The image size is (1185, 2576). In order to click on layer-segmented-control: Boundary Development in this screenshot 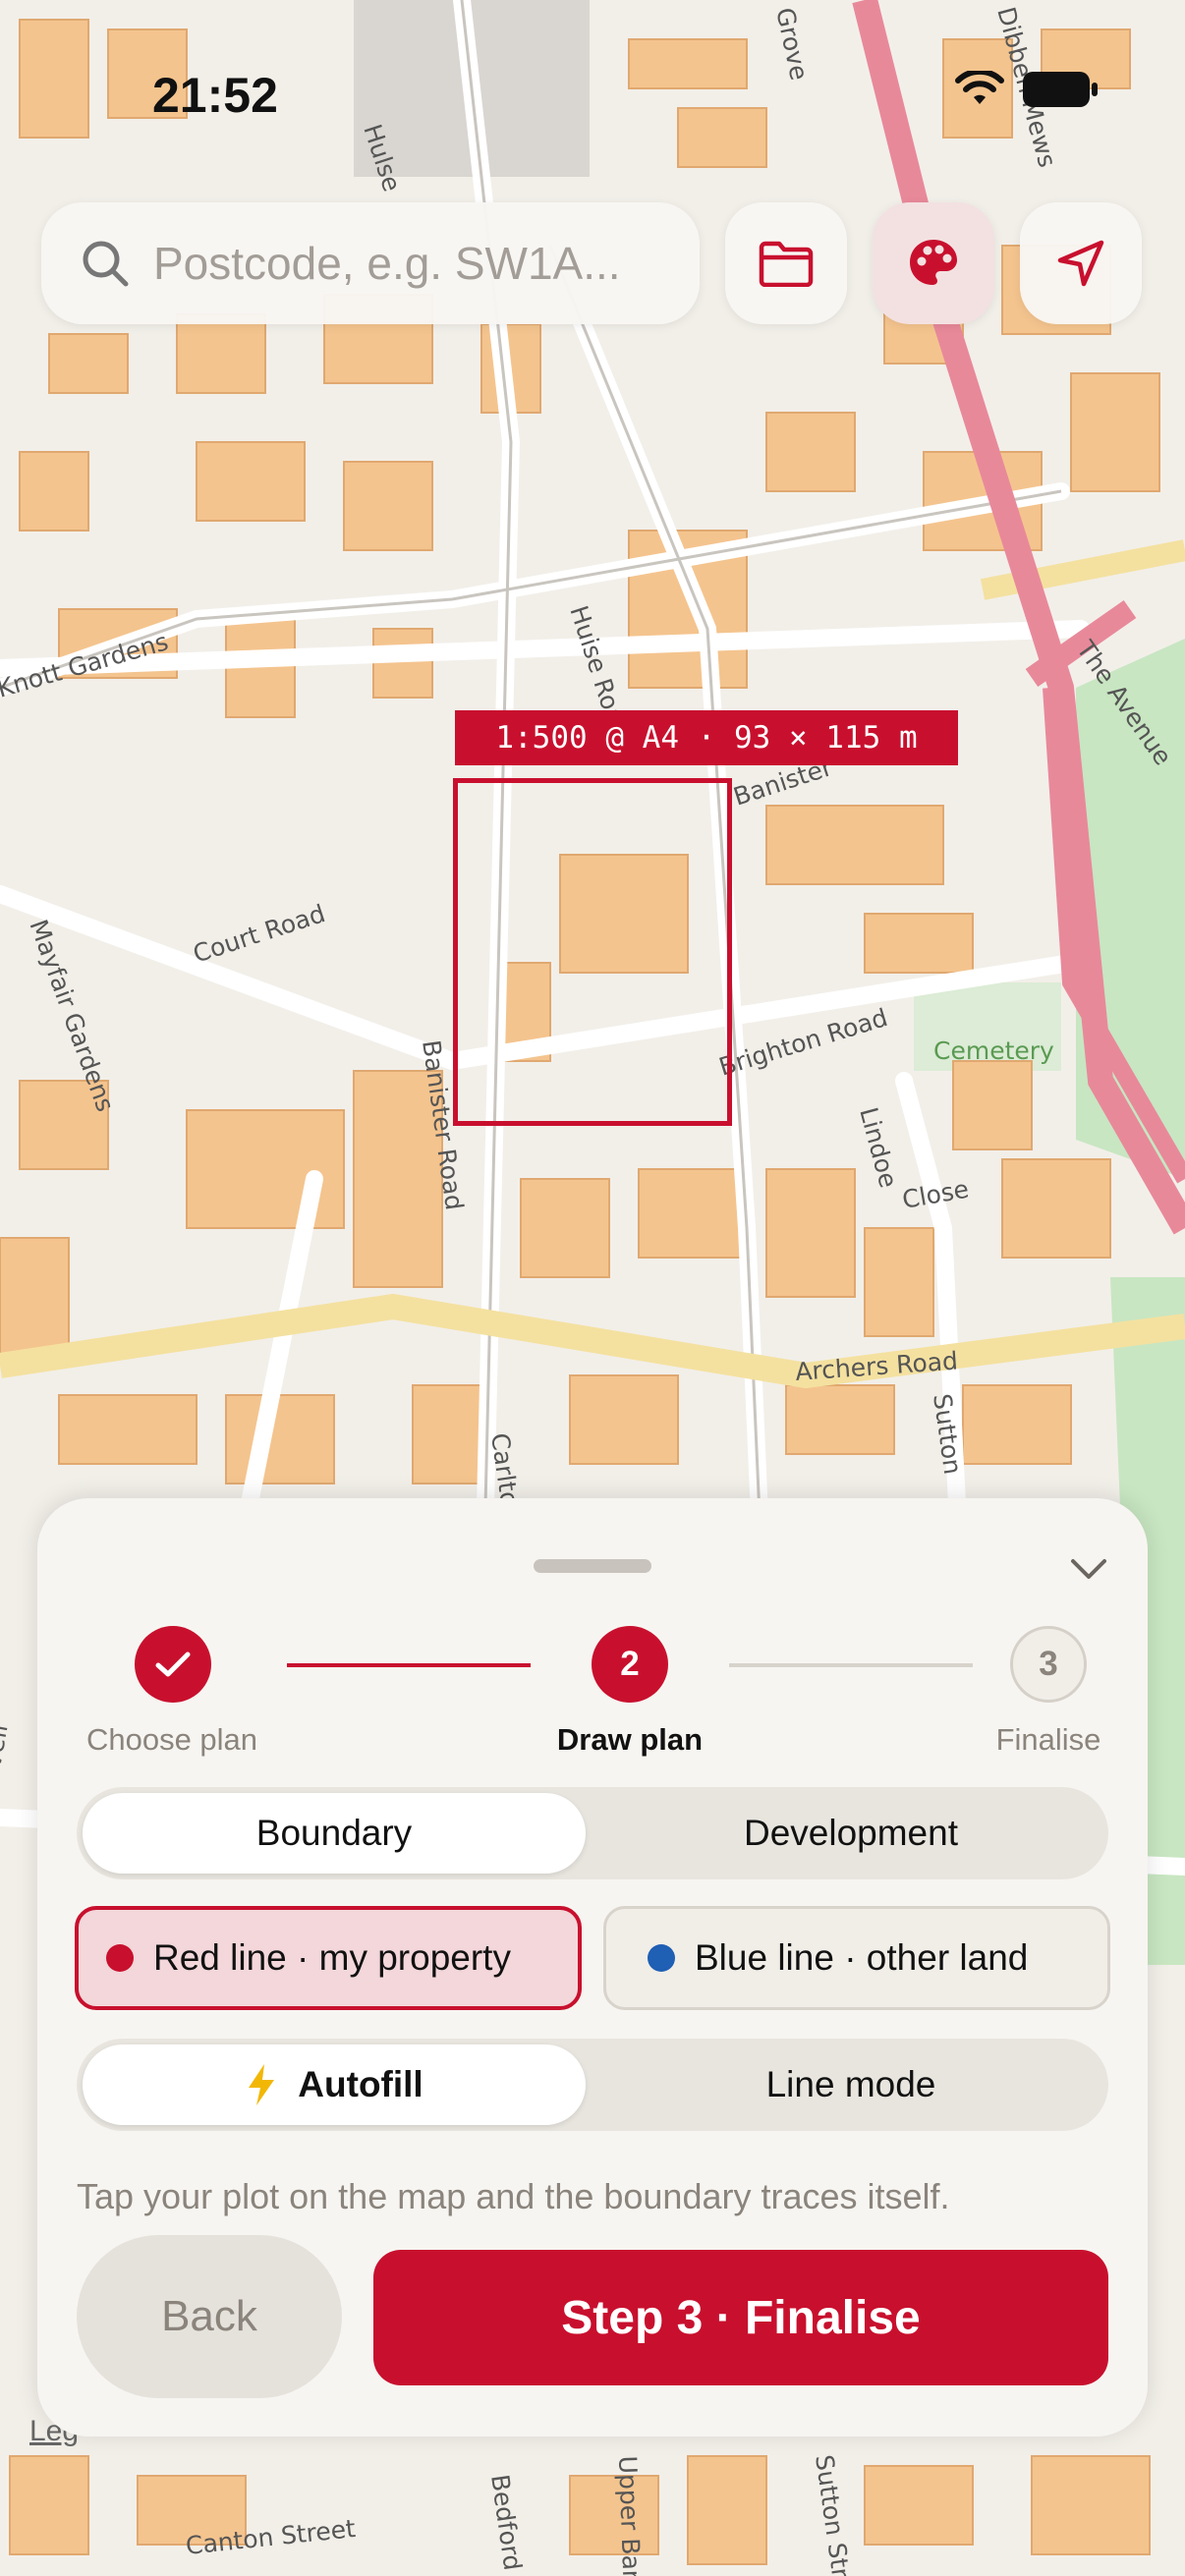, I will do `click(592, 1833)`.